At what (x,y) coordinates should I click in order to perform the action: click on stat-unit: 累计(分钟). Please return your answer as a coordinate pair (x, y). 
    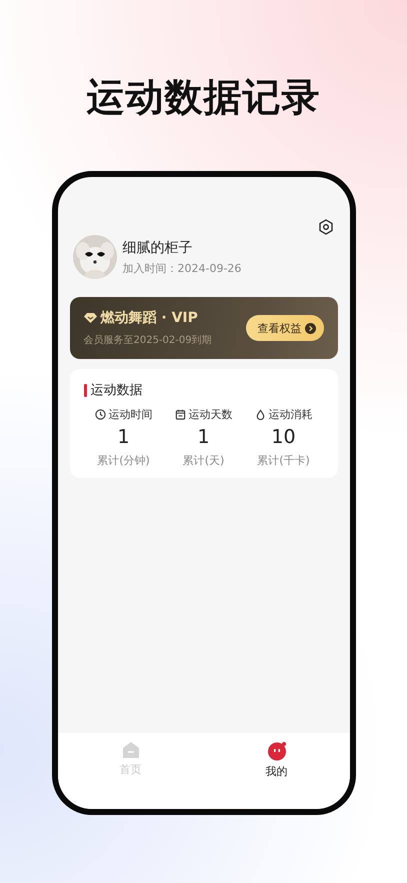
    Looking at the image, I should click on (123, 460).